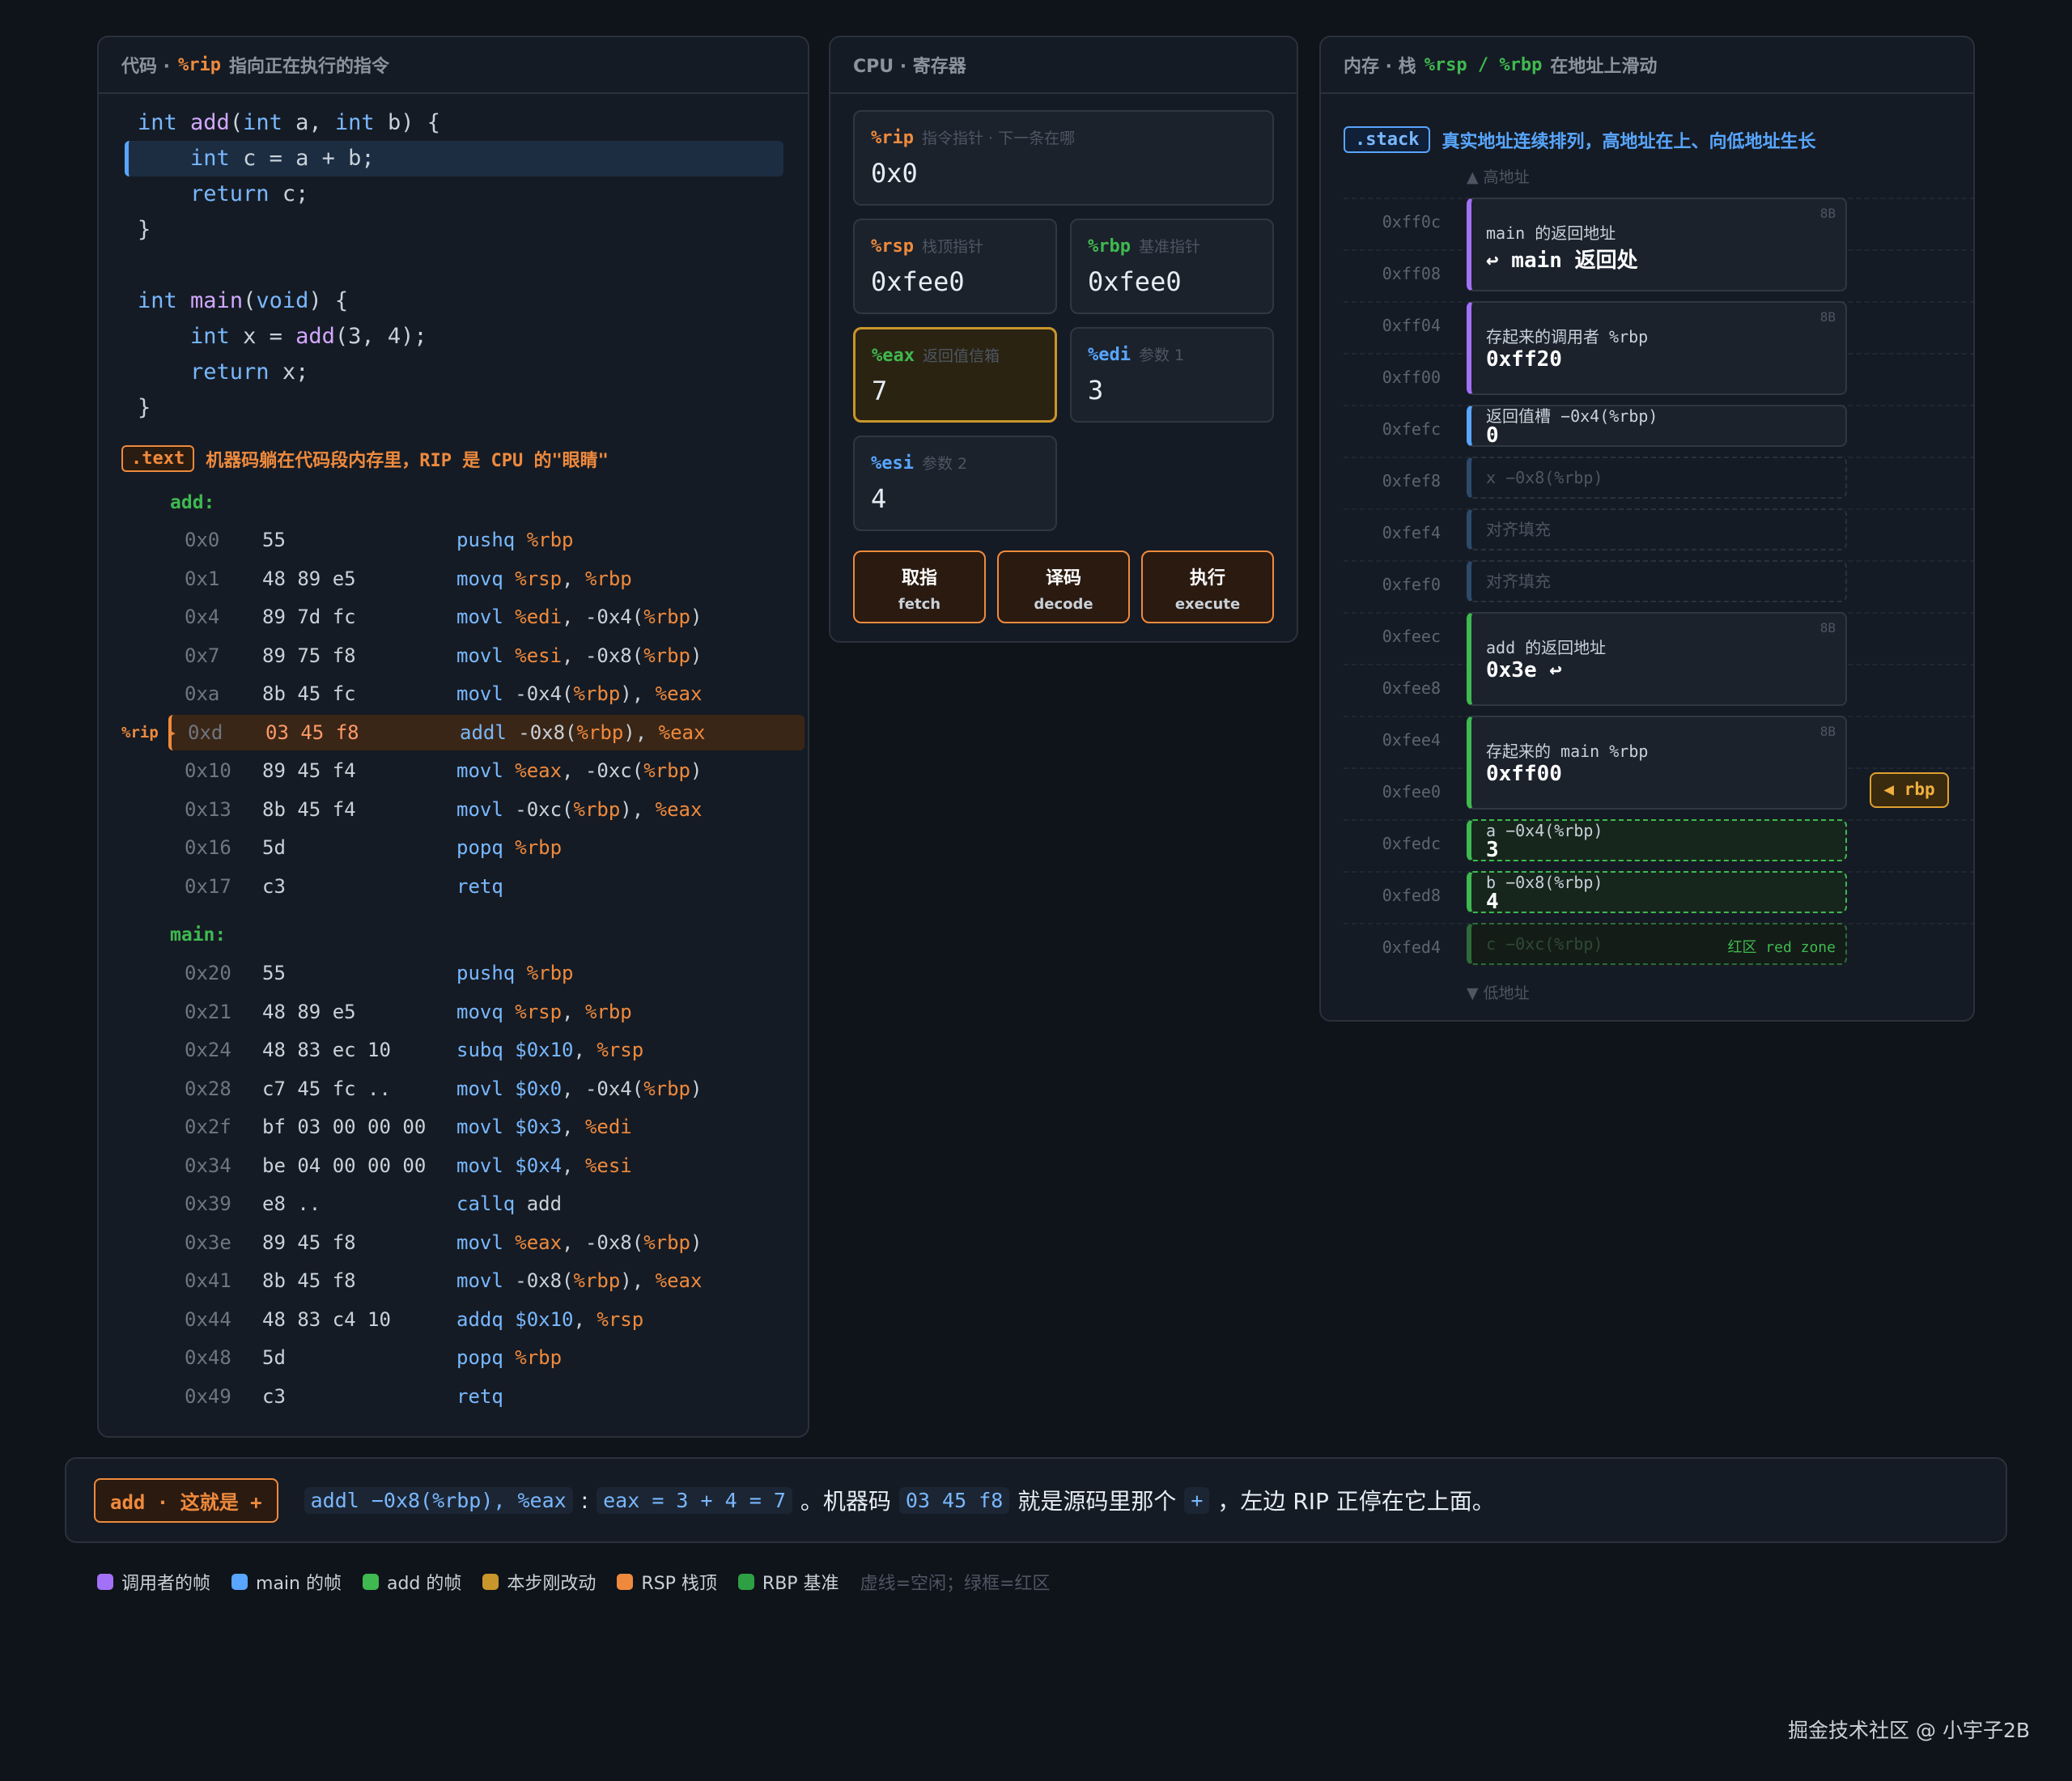  I want to click on register-rip: %rip 指令指针 · 下一条在哪 0x0, so click(1063, 158).